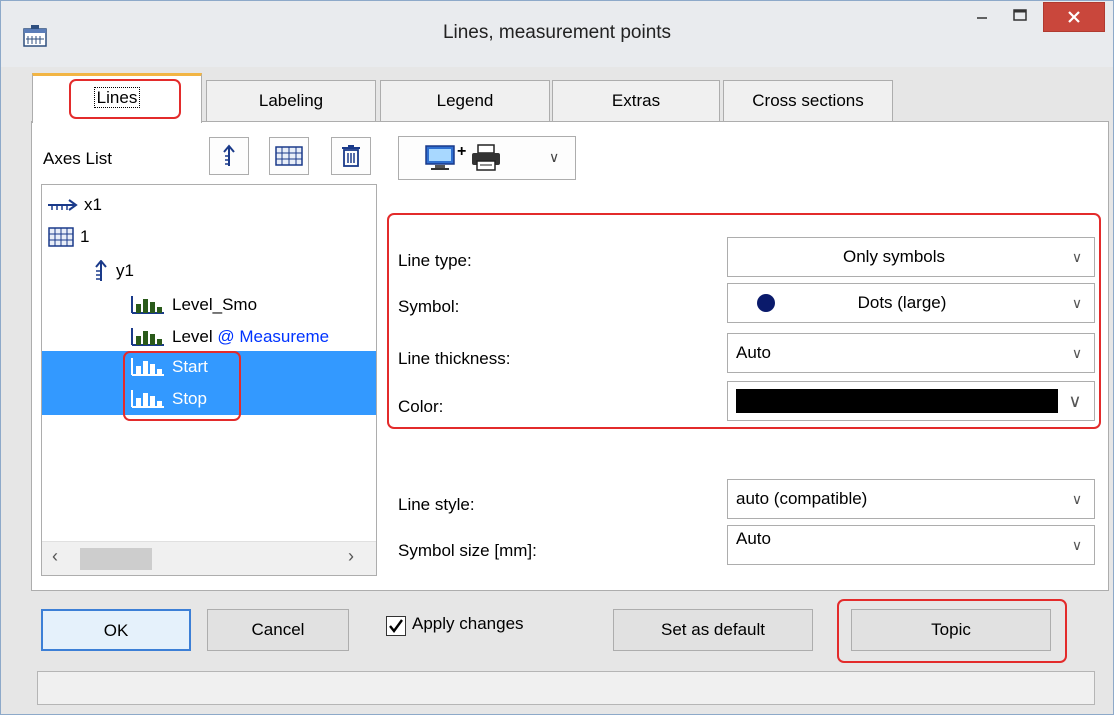 The image size is (1114, 715). Describe the element at coordinates (209, 399) in the screenshot. I see `tree-item-stop: Stop` at that location.